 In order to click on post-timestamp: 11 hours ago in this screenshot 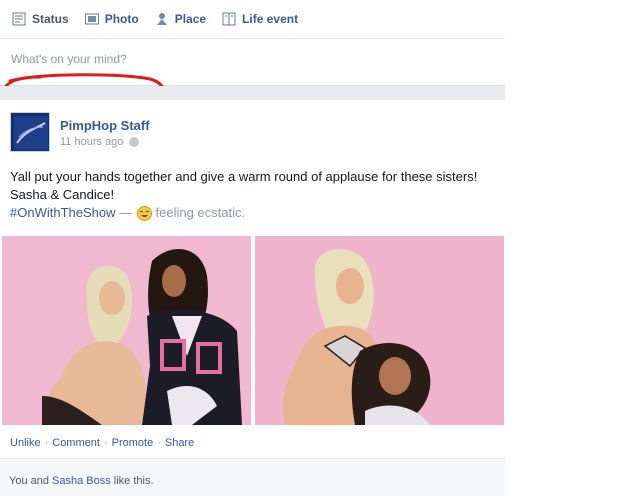, I will do `click(91, 142)`.